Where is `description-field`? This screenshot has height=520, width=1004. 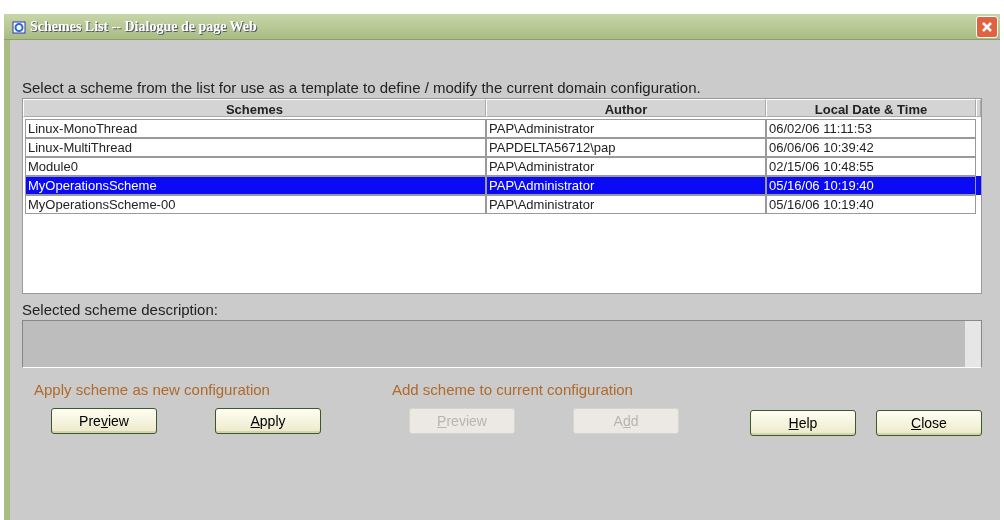
description-field is located at coordinates (502, 344).